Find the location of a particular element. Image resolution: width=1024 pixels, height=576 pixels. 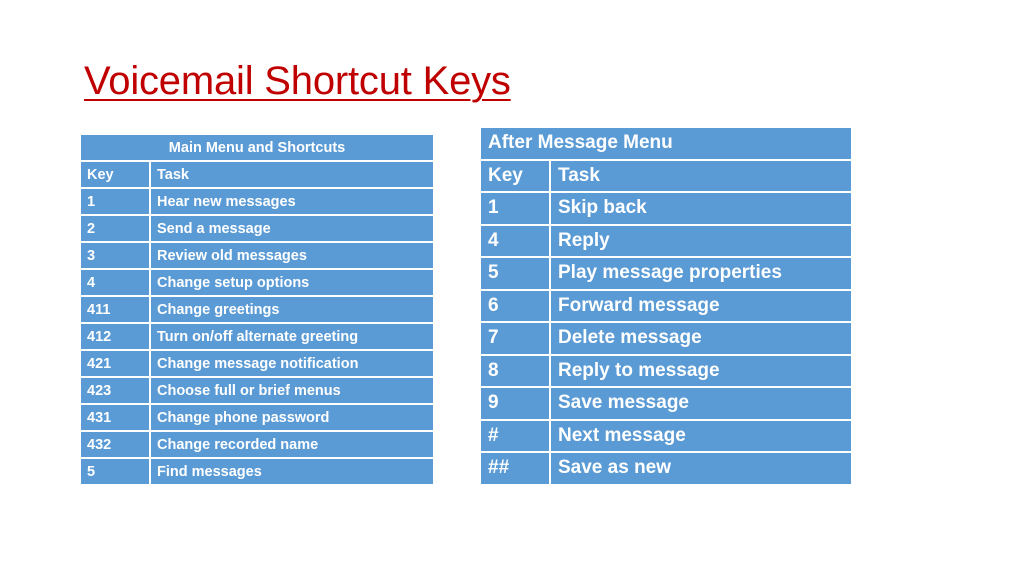

row-task: Change recorded name is located at coordinates (292, 444).